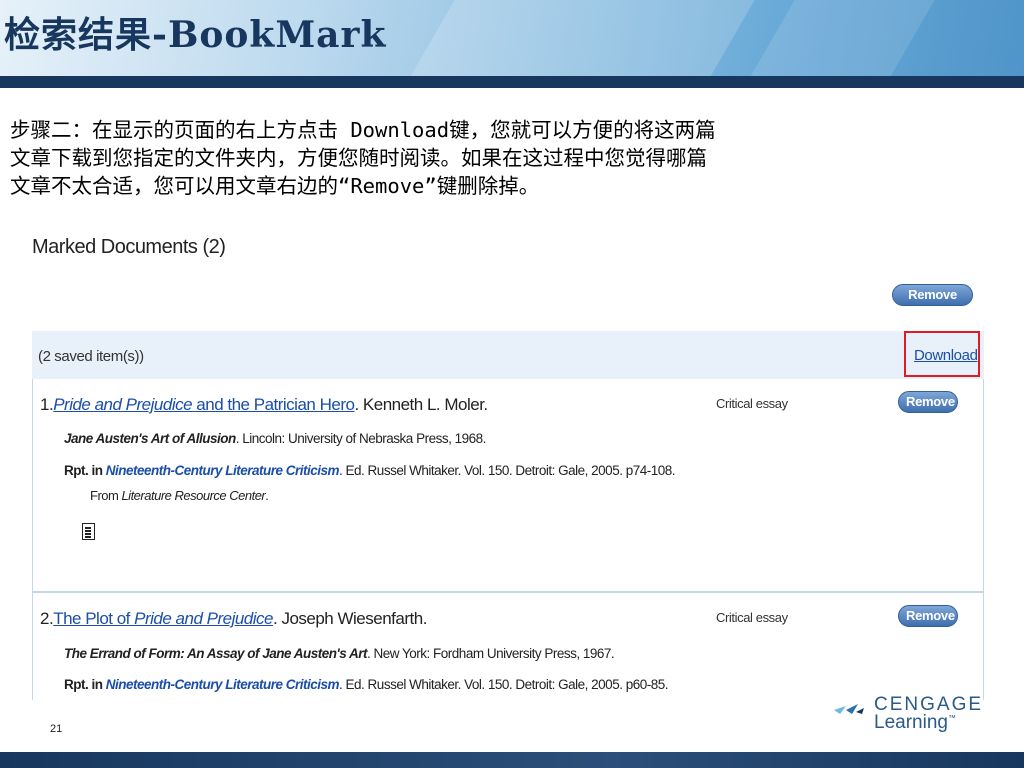  What do you see at coordinates (129, 247) in the screenshot?
I see `marked-documents-heading: Marked Documents (2)` at bounding box center [129, 247].